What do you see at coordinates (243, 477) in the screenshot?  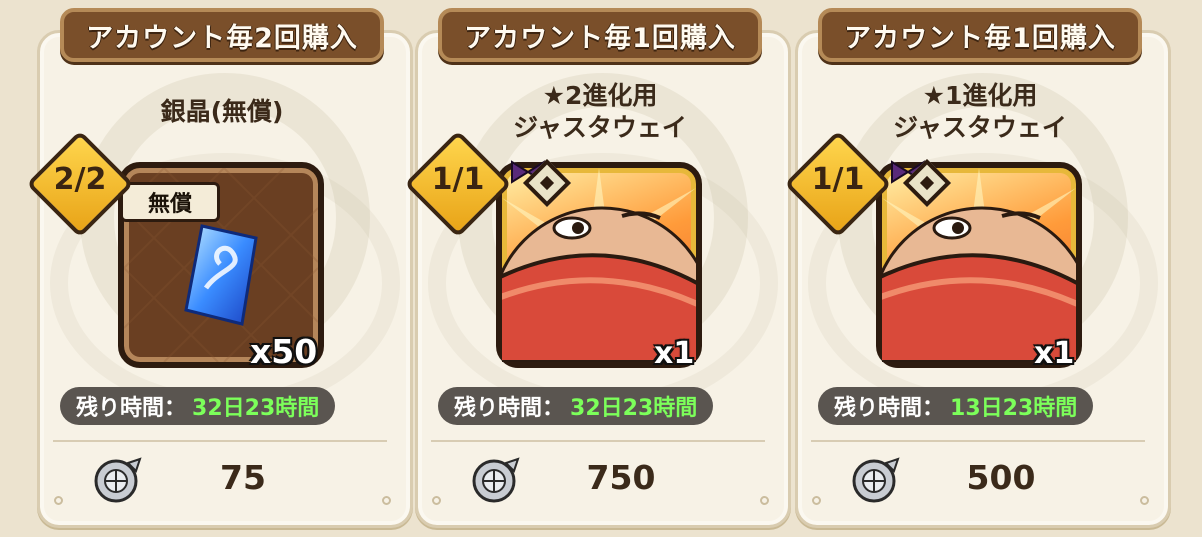 I see `price: 75` at bounding box center [243, 477].